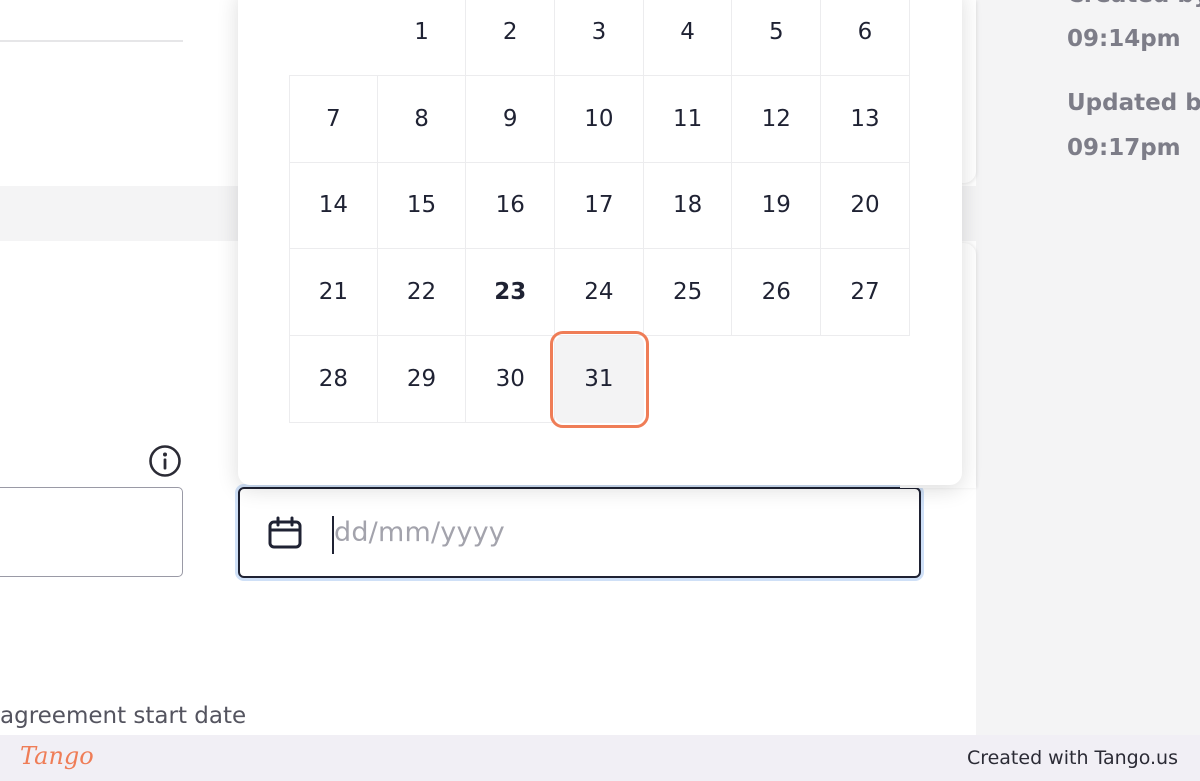 This screenshot has width=1200, height=781. Describe the element at coordinates (777, 293) in the screenshot. I see `calendar-day-26: 26` at that location.